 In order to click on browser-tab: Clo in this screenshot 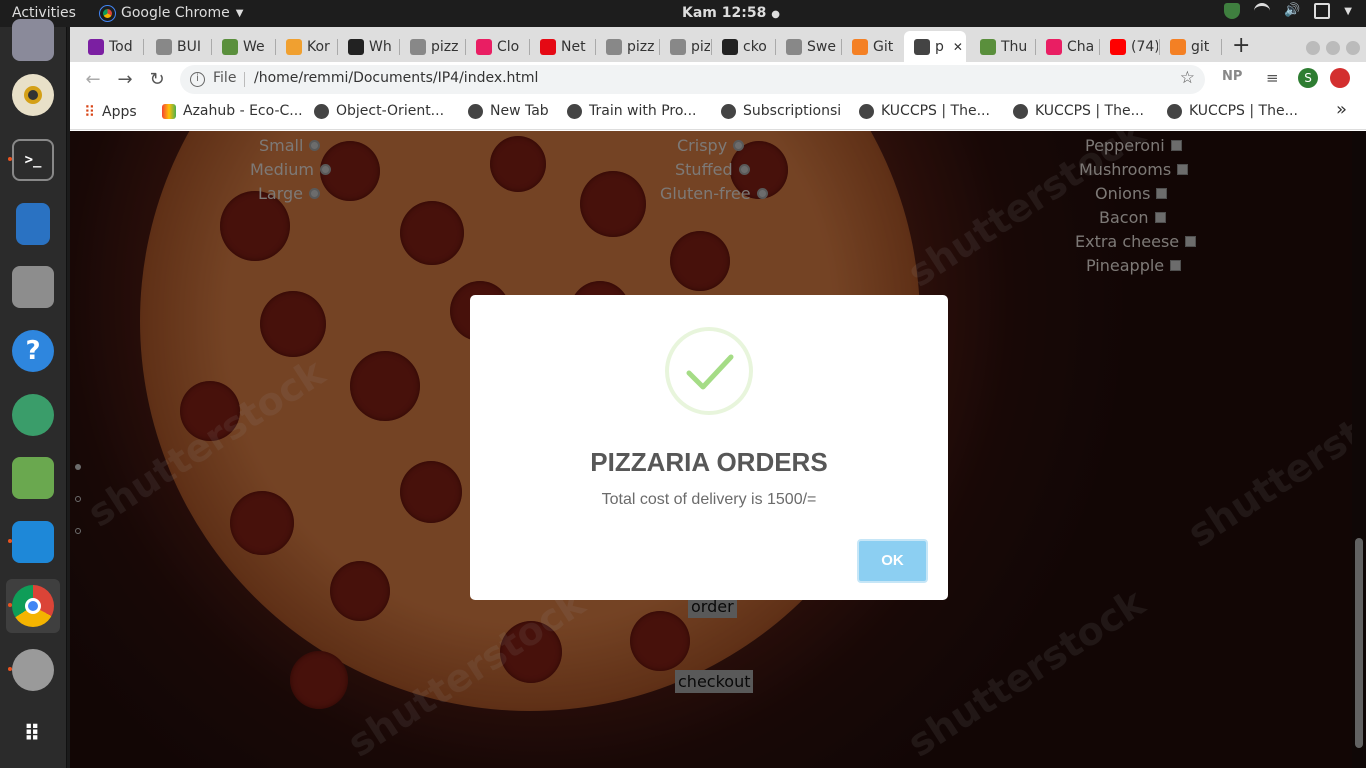, I will do `click(497, 46)`.